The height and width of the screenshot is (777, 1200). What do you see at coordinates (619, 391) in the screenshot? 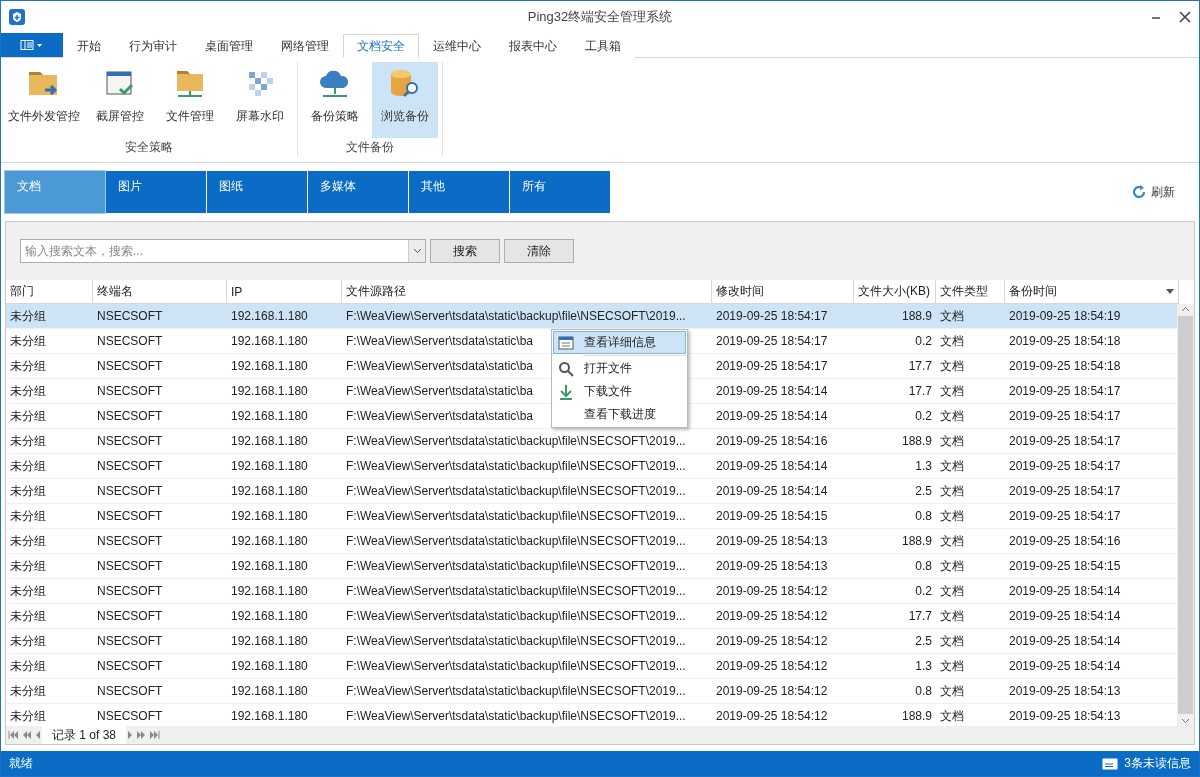
I see `menu-item: 下载文件` at bounding box center [619, 391].